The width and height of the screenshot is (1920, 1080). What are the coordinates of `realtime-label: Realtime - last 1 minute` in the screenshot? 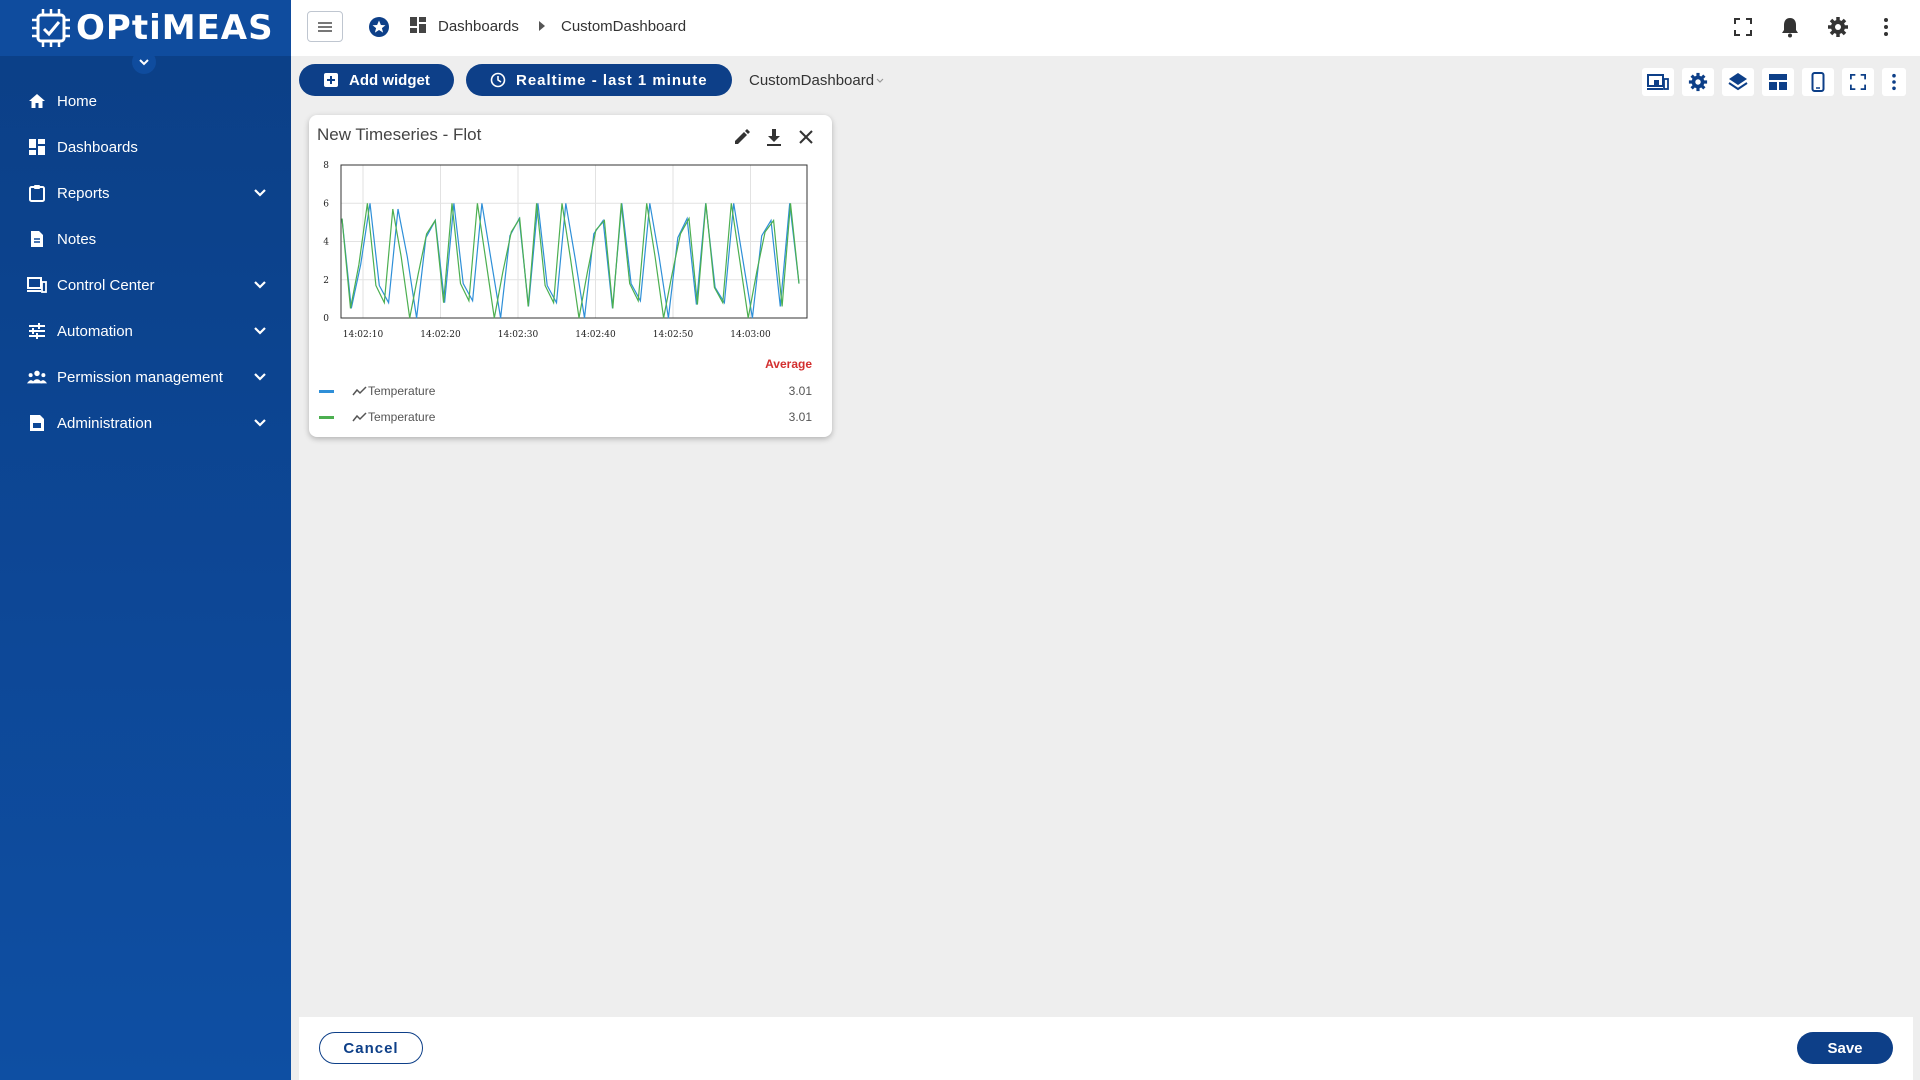 It's located at (612, 80).